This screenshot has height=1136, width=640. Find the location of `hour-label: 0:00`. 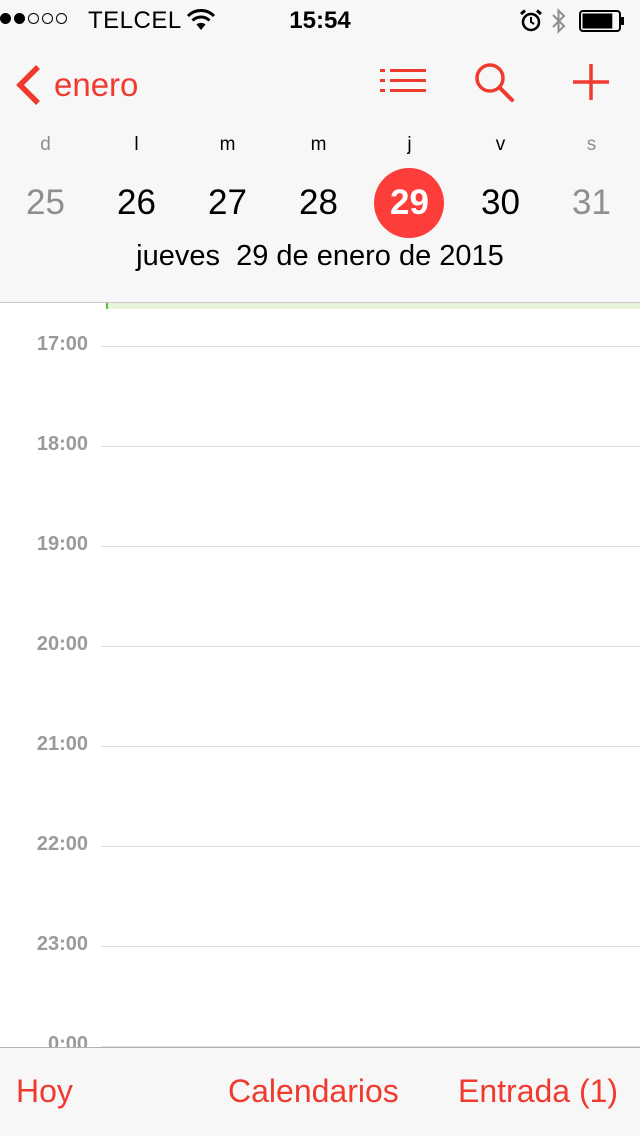

hour-label: 0:00 is located at coordinates (67, 1040).